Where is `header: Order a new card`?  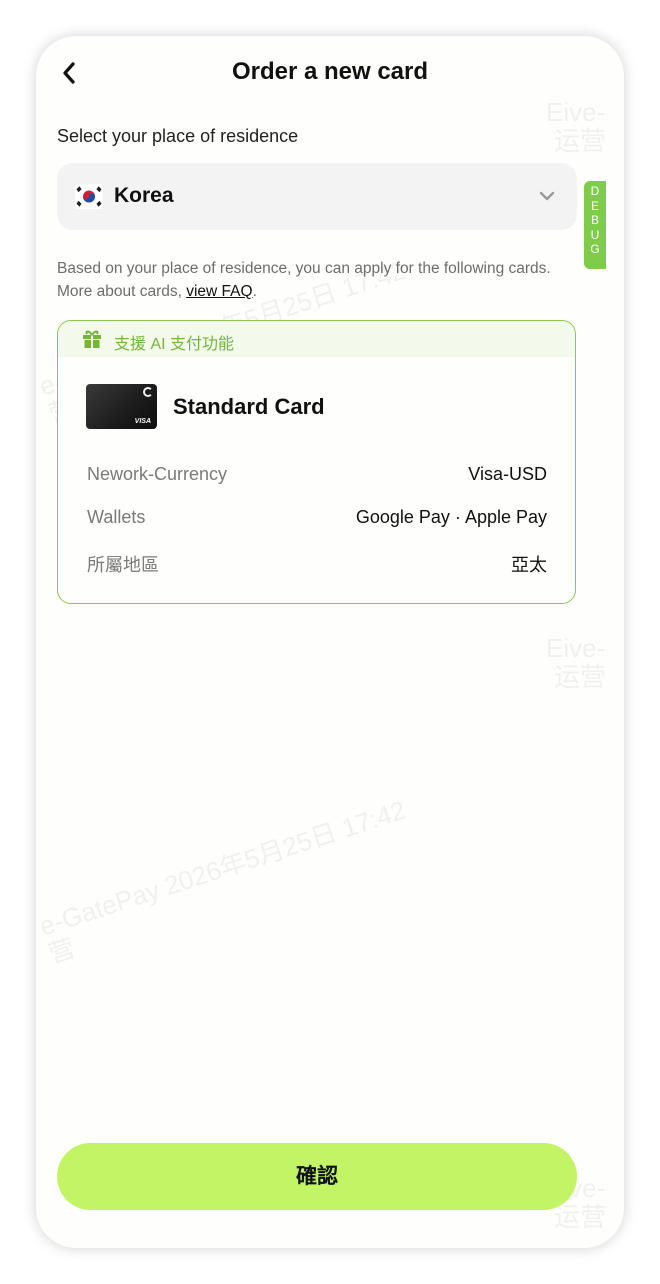
header: Order a new card is located at coordinates (330, 74).